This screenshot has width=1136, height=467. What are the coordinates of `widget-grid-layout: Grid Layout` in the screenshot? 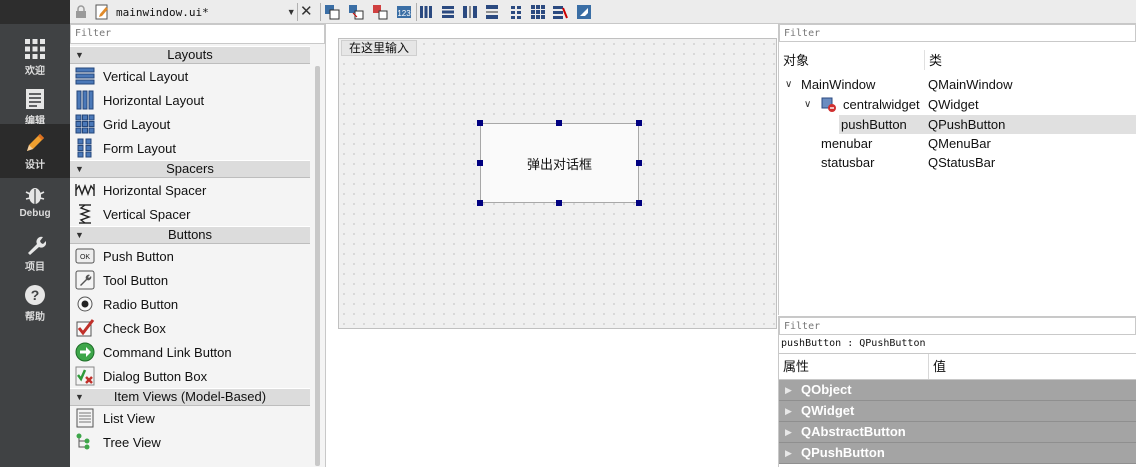 It's located at (190, 124).